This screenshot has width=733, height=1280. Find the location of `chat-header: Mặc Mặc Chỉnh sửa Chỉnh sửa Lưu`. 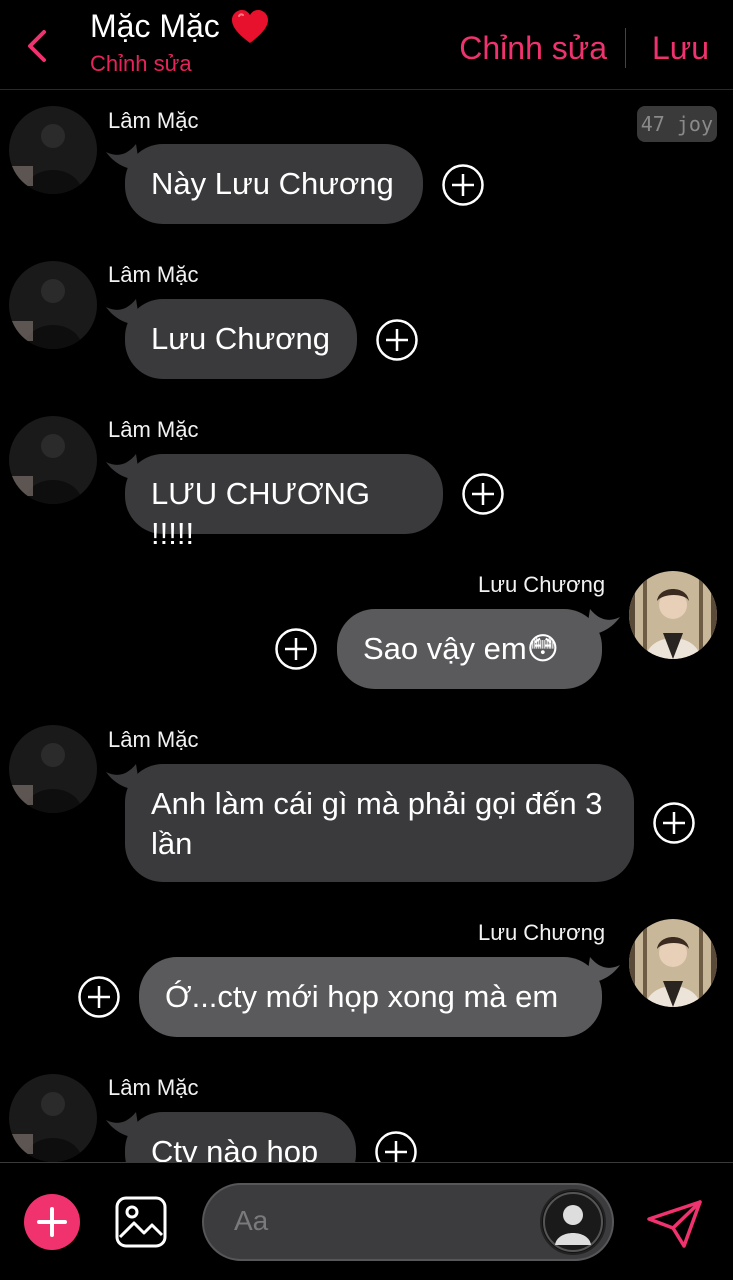

chat-header: Mặc Mặc Chỉnh sửa Chỉnh sửa Lưu is located at coordinates (366, 45).